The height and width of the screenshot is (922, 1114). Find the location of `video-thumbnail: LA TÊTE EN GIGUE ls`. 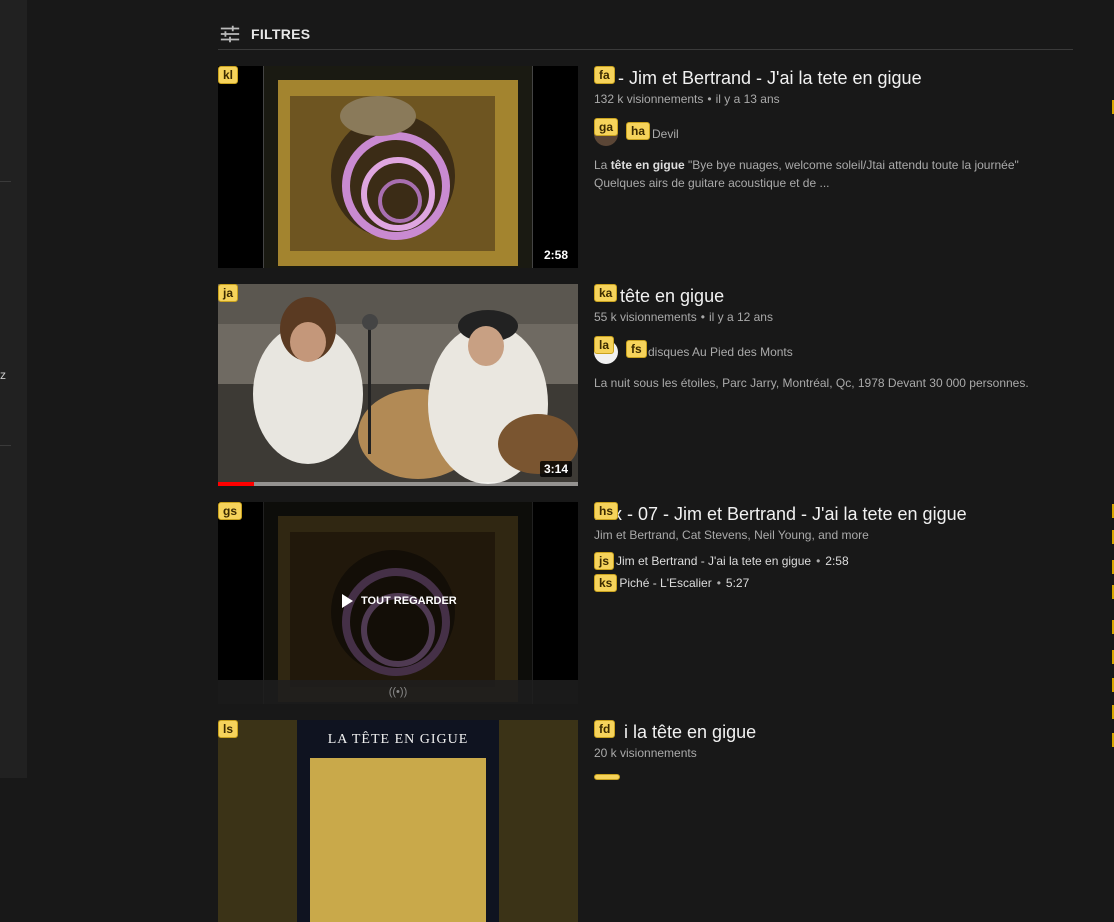

video-thumbnail: LA TÊTE EN GIGUE ls is located at coordinates (398, 821).